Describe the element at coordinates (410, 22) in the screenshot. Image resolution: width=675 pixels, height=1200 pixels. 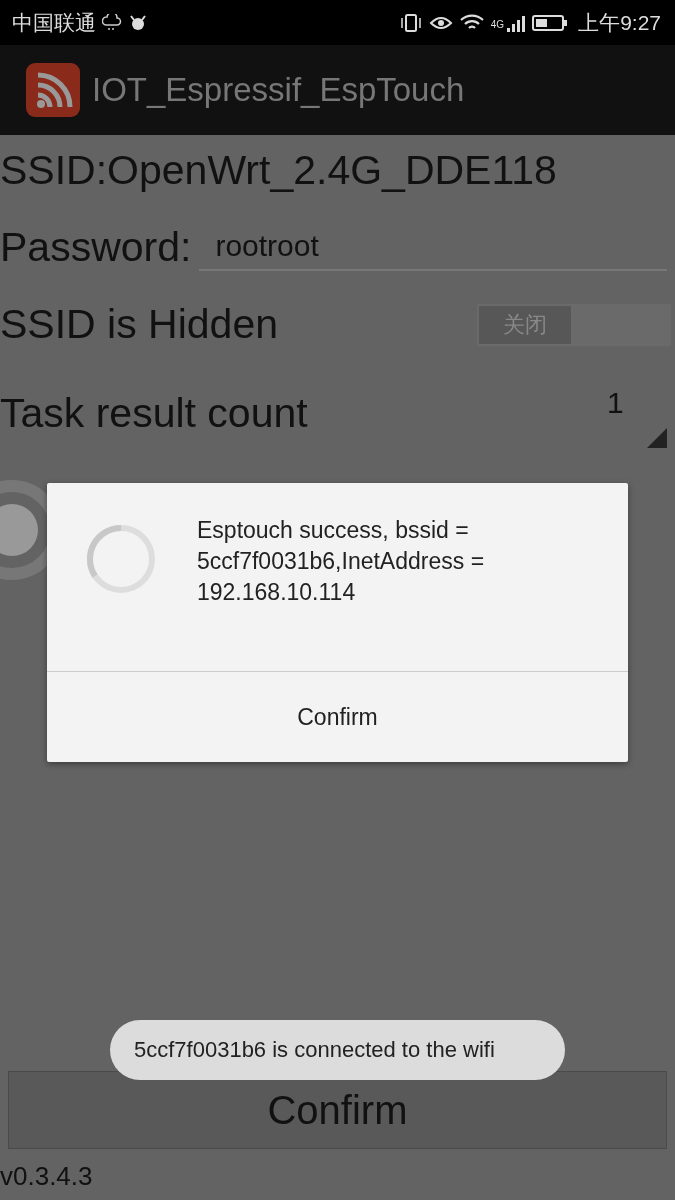
I see `vibrate-icon` at that location.